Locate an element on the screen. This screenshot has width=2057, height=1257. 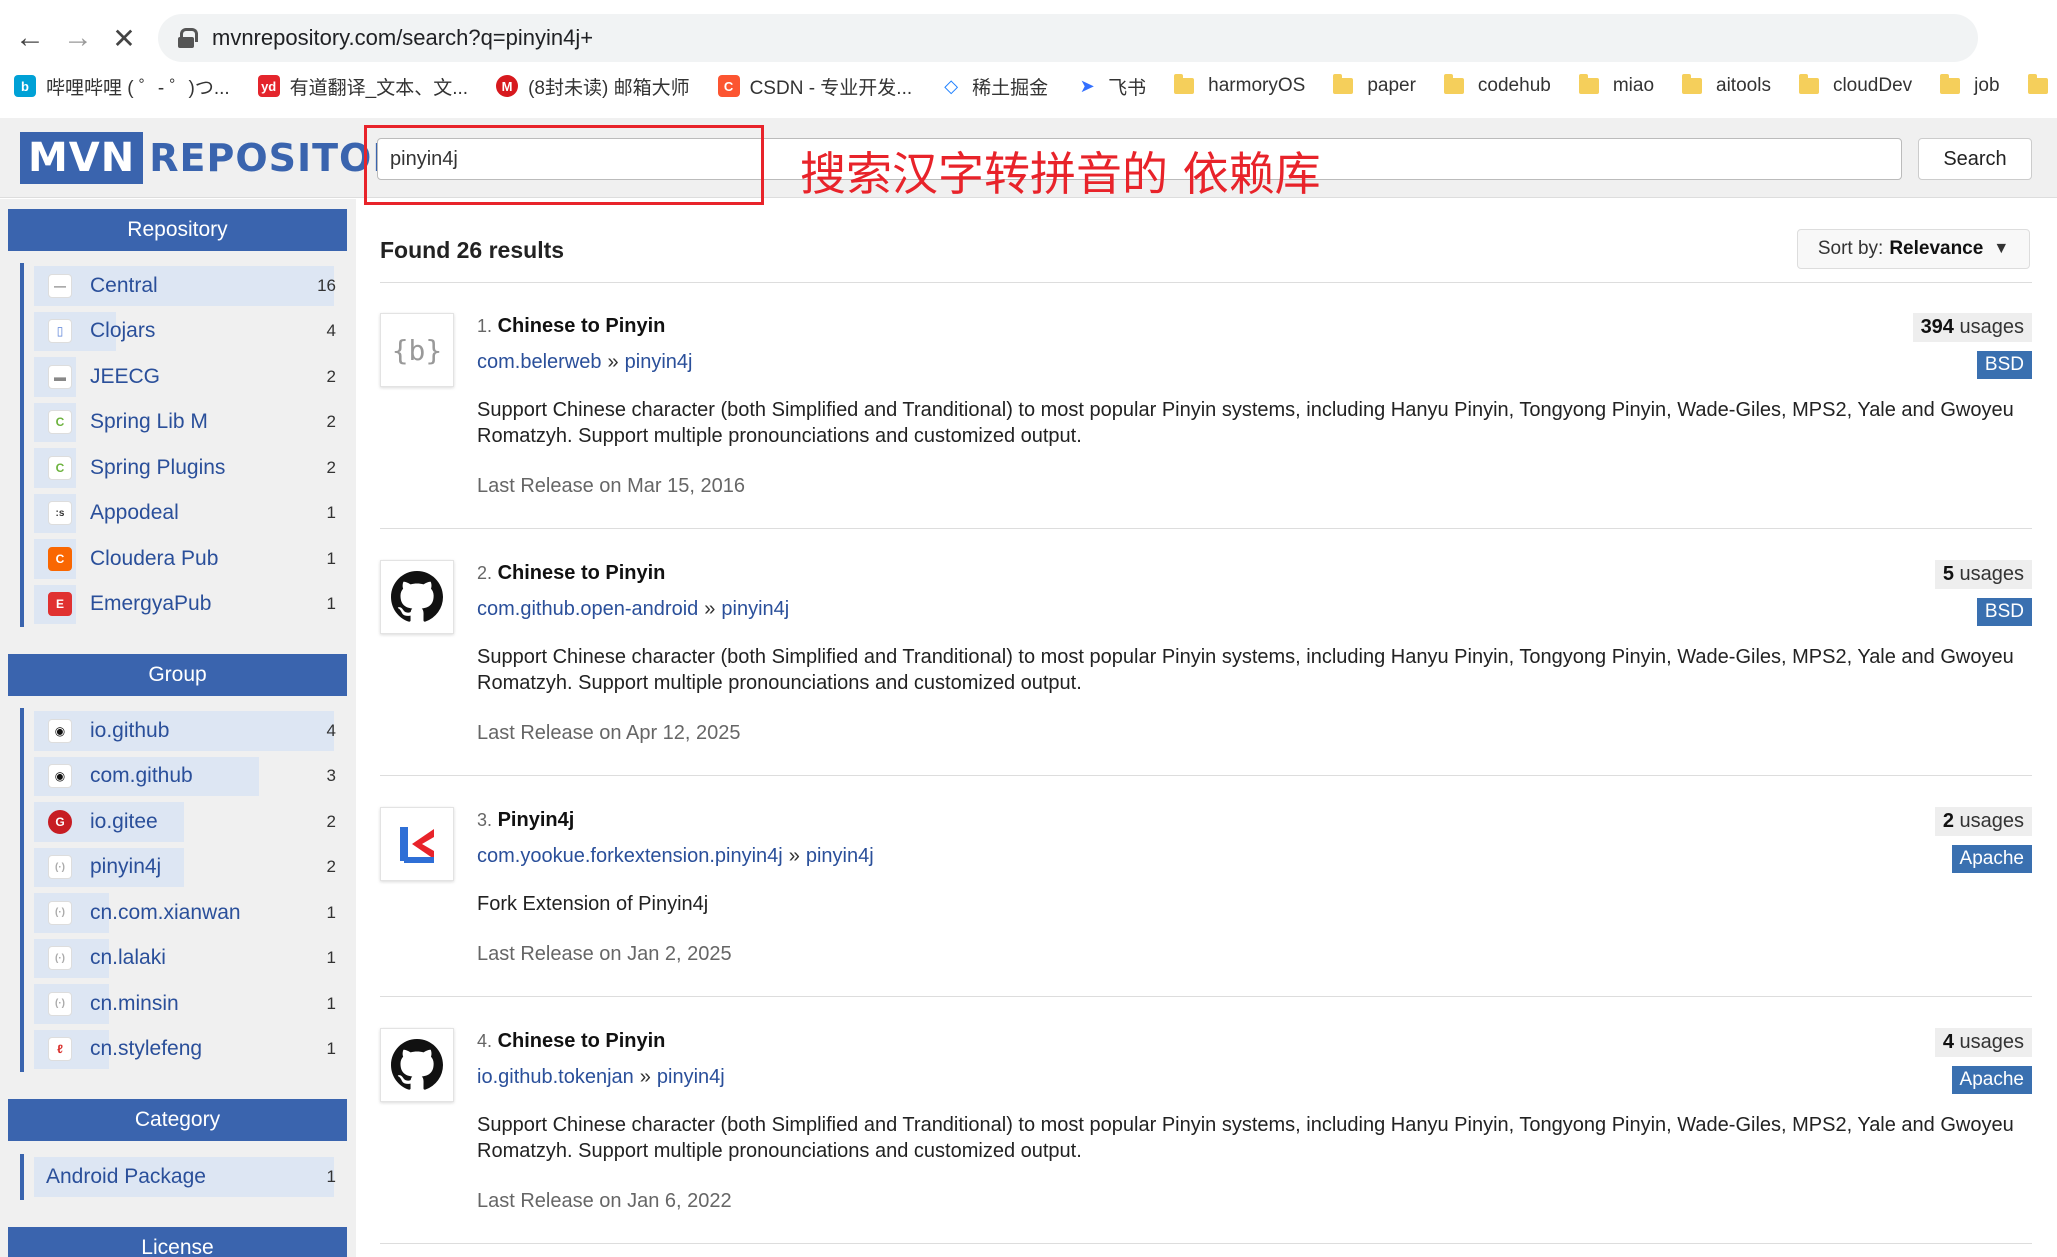
results-count: Found 26 results is located at coordinates (472, 250).